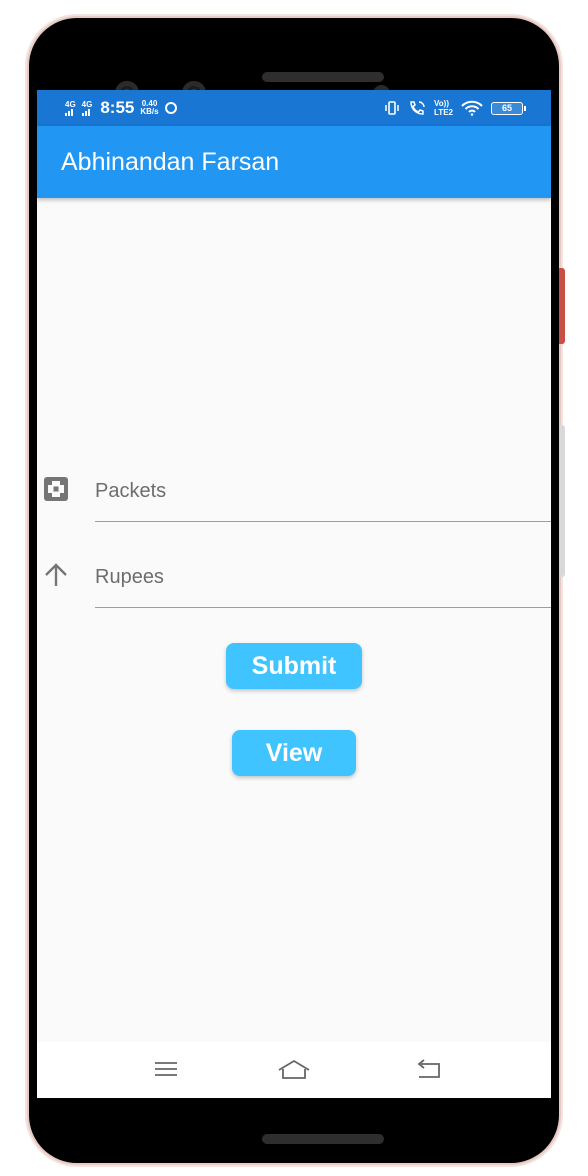 This screenshot has width=588, height=1176. I want to click on vibrate-icon, so click(392, 108).